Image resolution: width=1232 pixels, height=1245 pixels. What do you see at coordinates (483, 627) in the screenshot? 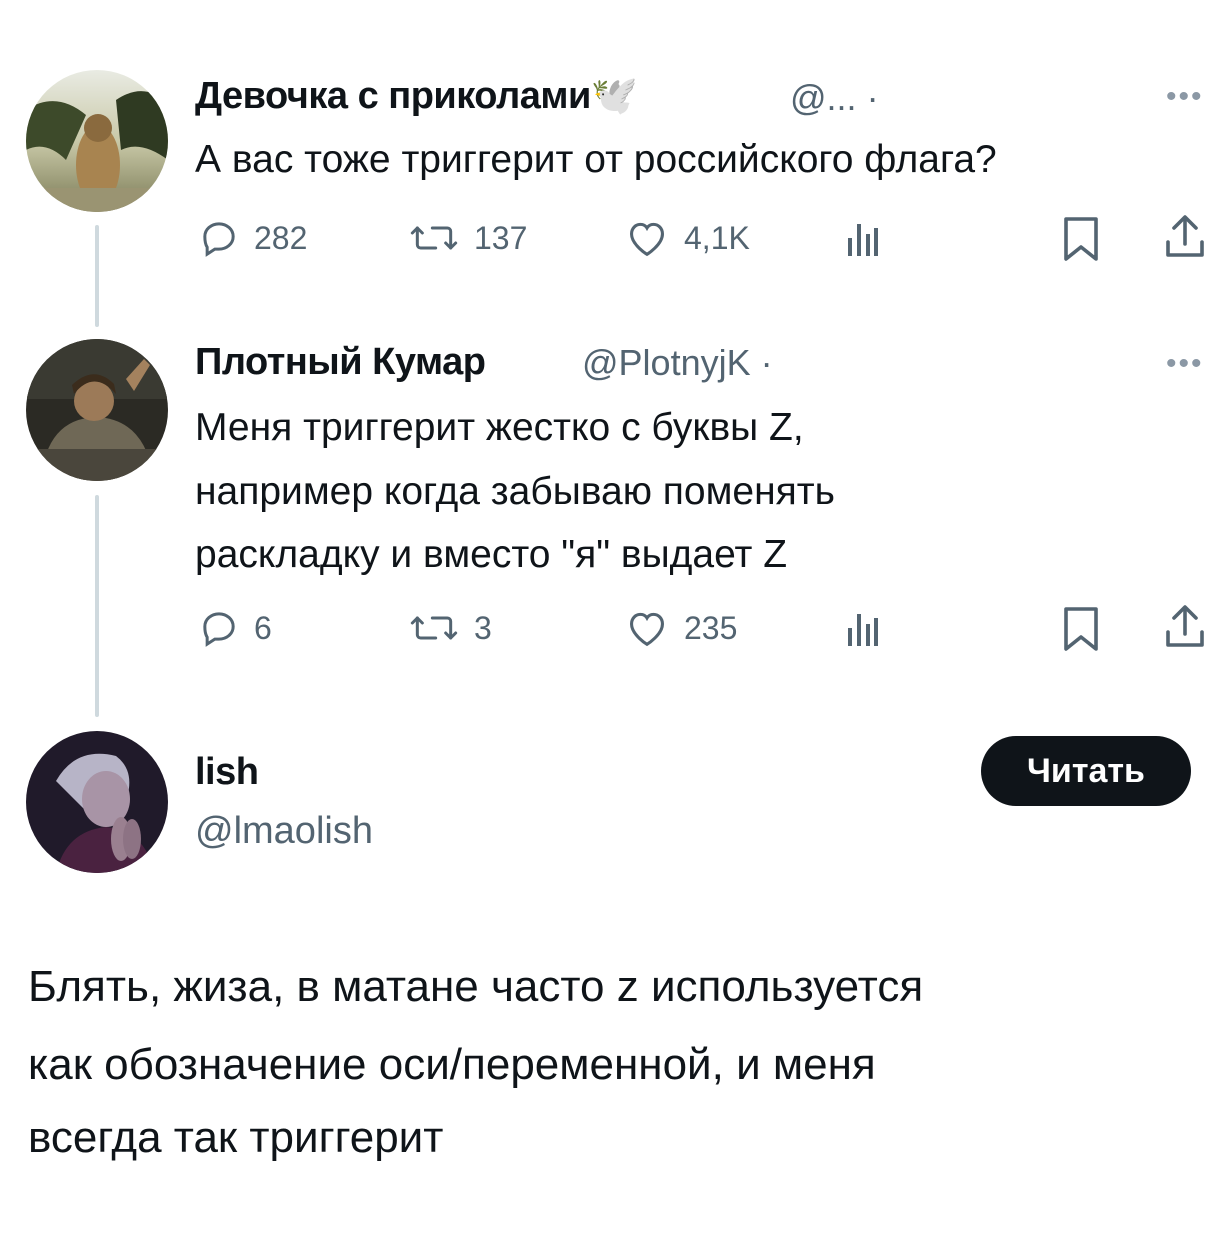
I see `retweet-count: 3` at bounding box center [483, 627].